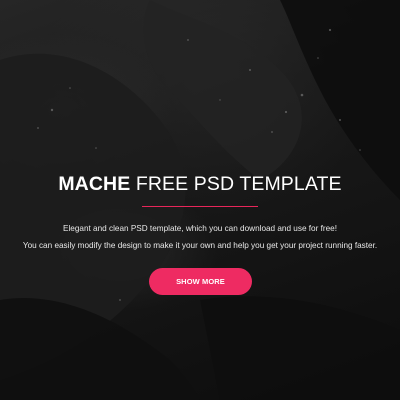  Describe the element at coordinates (94, 184) in the screenshot. I see `hero-title-strong: MACHE` at that location.